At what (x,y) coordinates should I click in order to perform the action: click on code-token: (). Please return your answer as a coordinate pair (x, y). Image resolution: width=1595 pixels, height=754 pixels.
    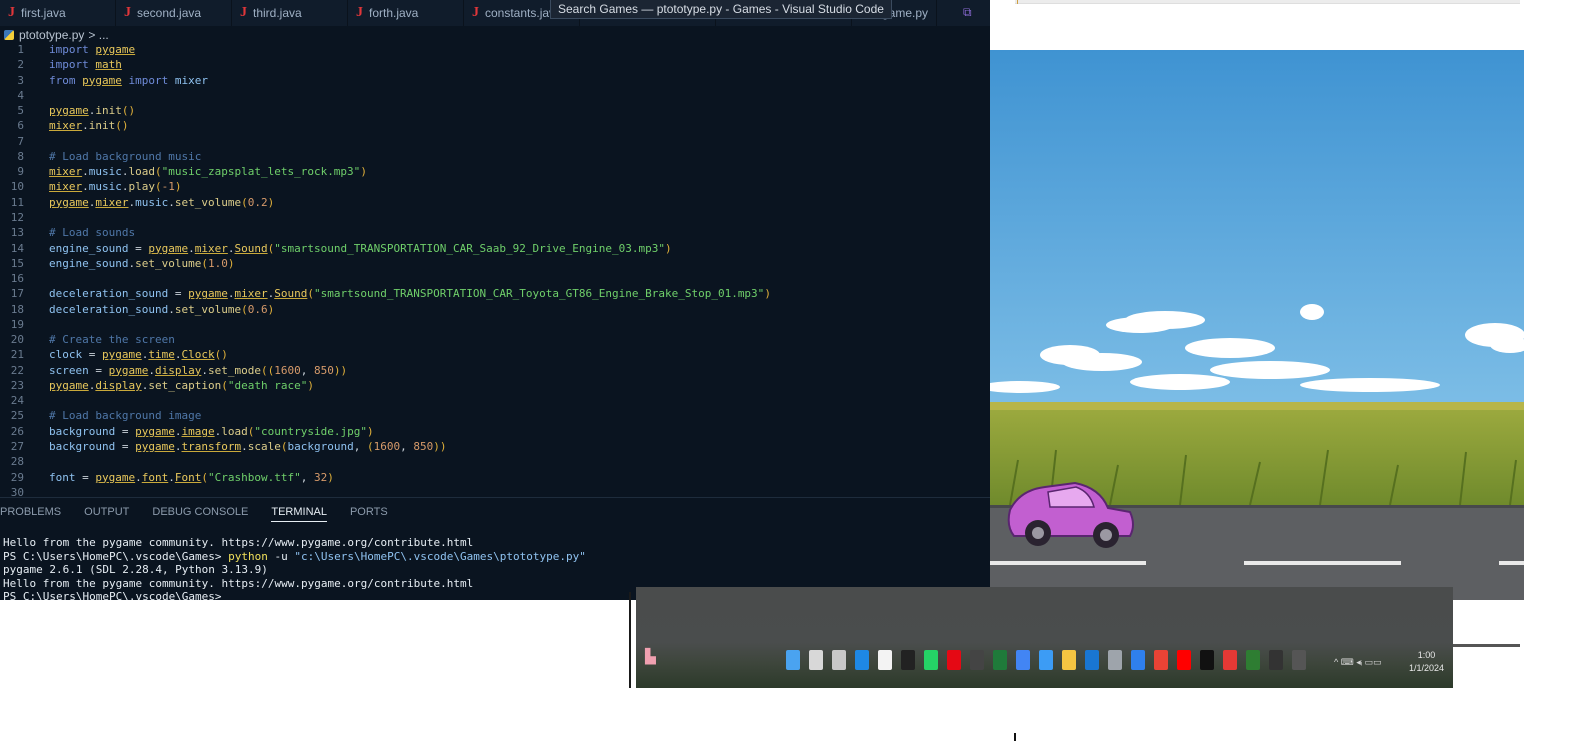
    Looking at the image, I should click on (221, 355).